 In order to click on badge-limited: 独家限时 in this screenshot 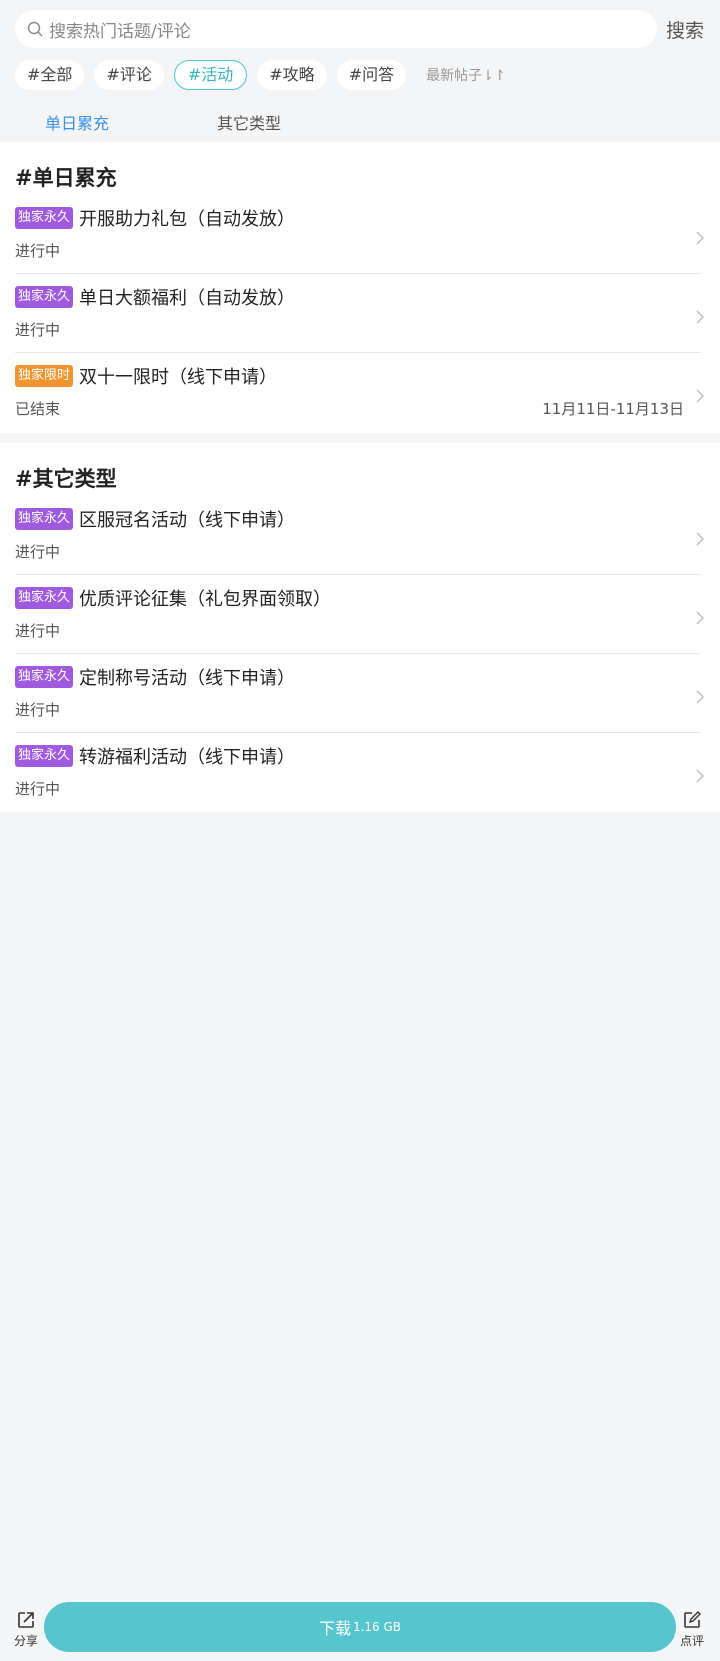, I will do `click(44, 376)`.